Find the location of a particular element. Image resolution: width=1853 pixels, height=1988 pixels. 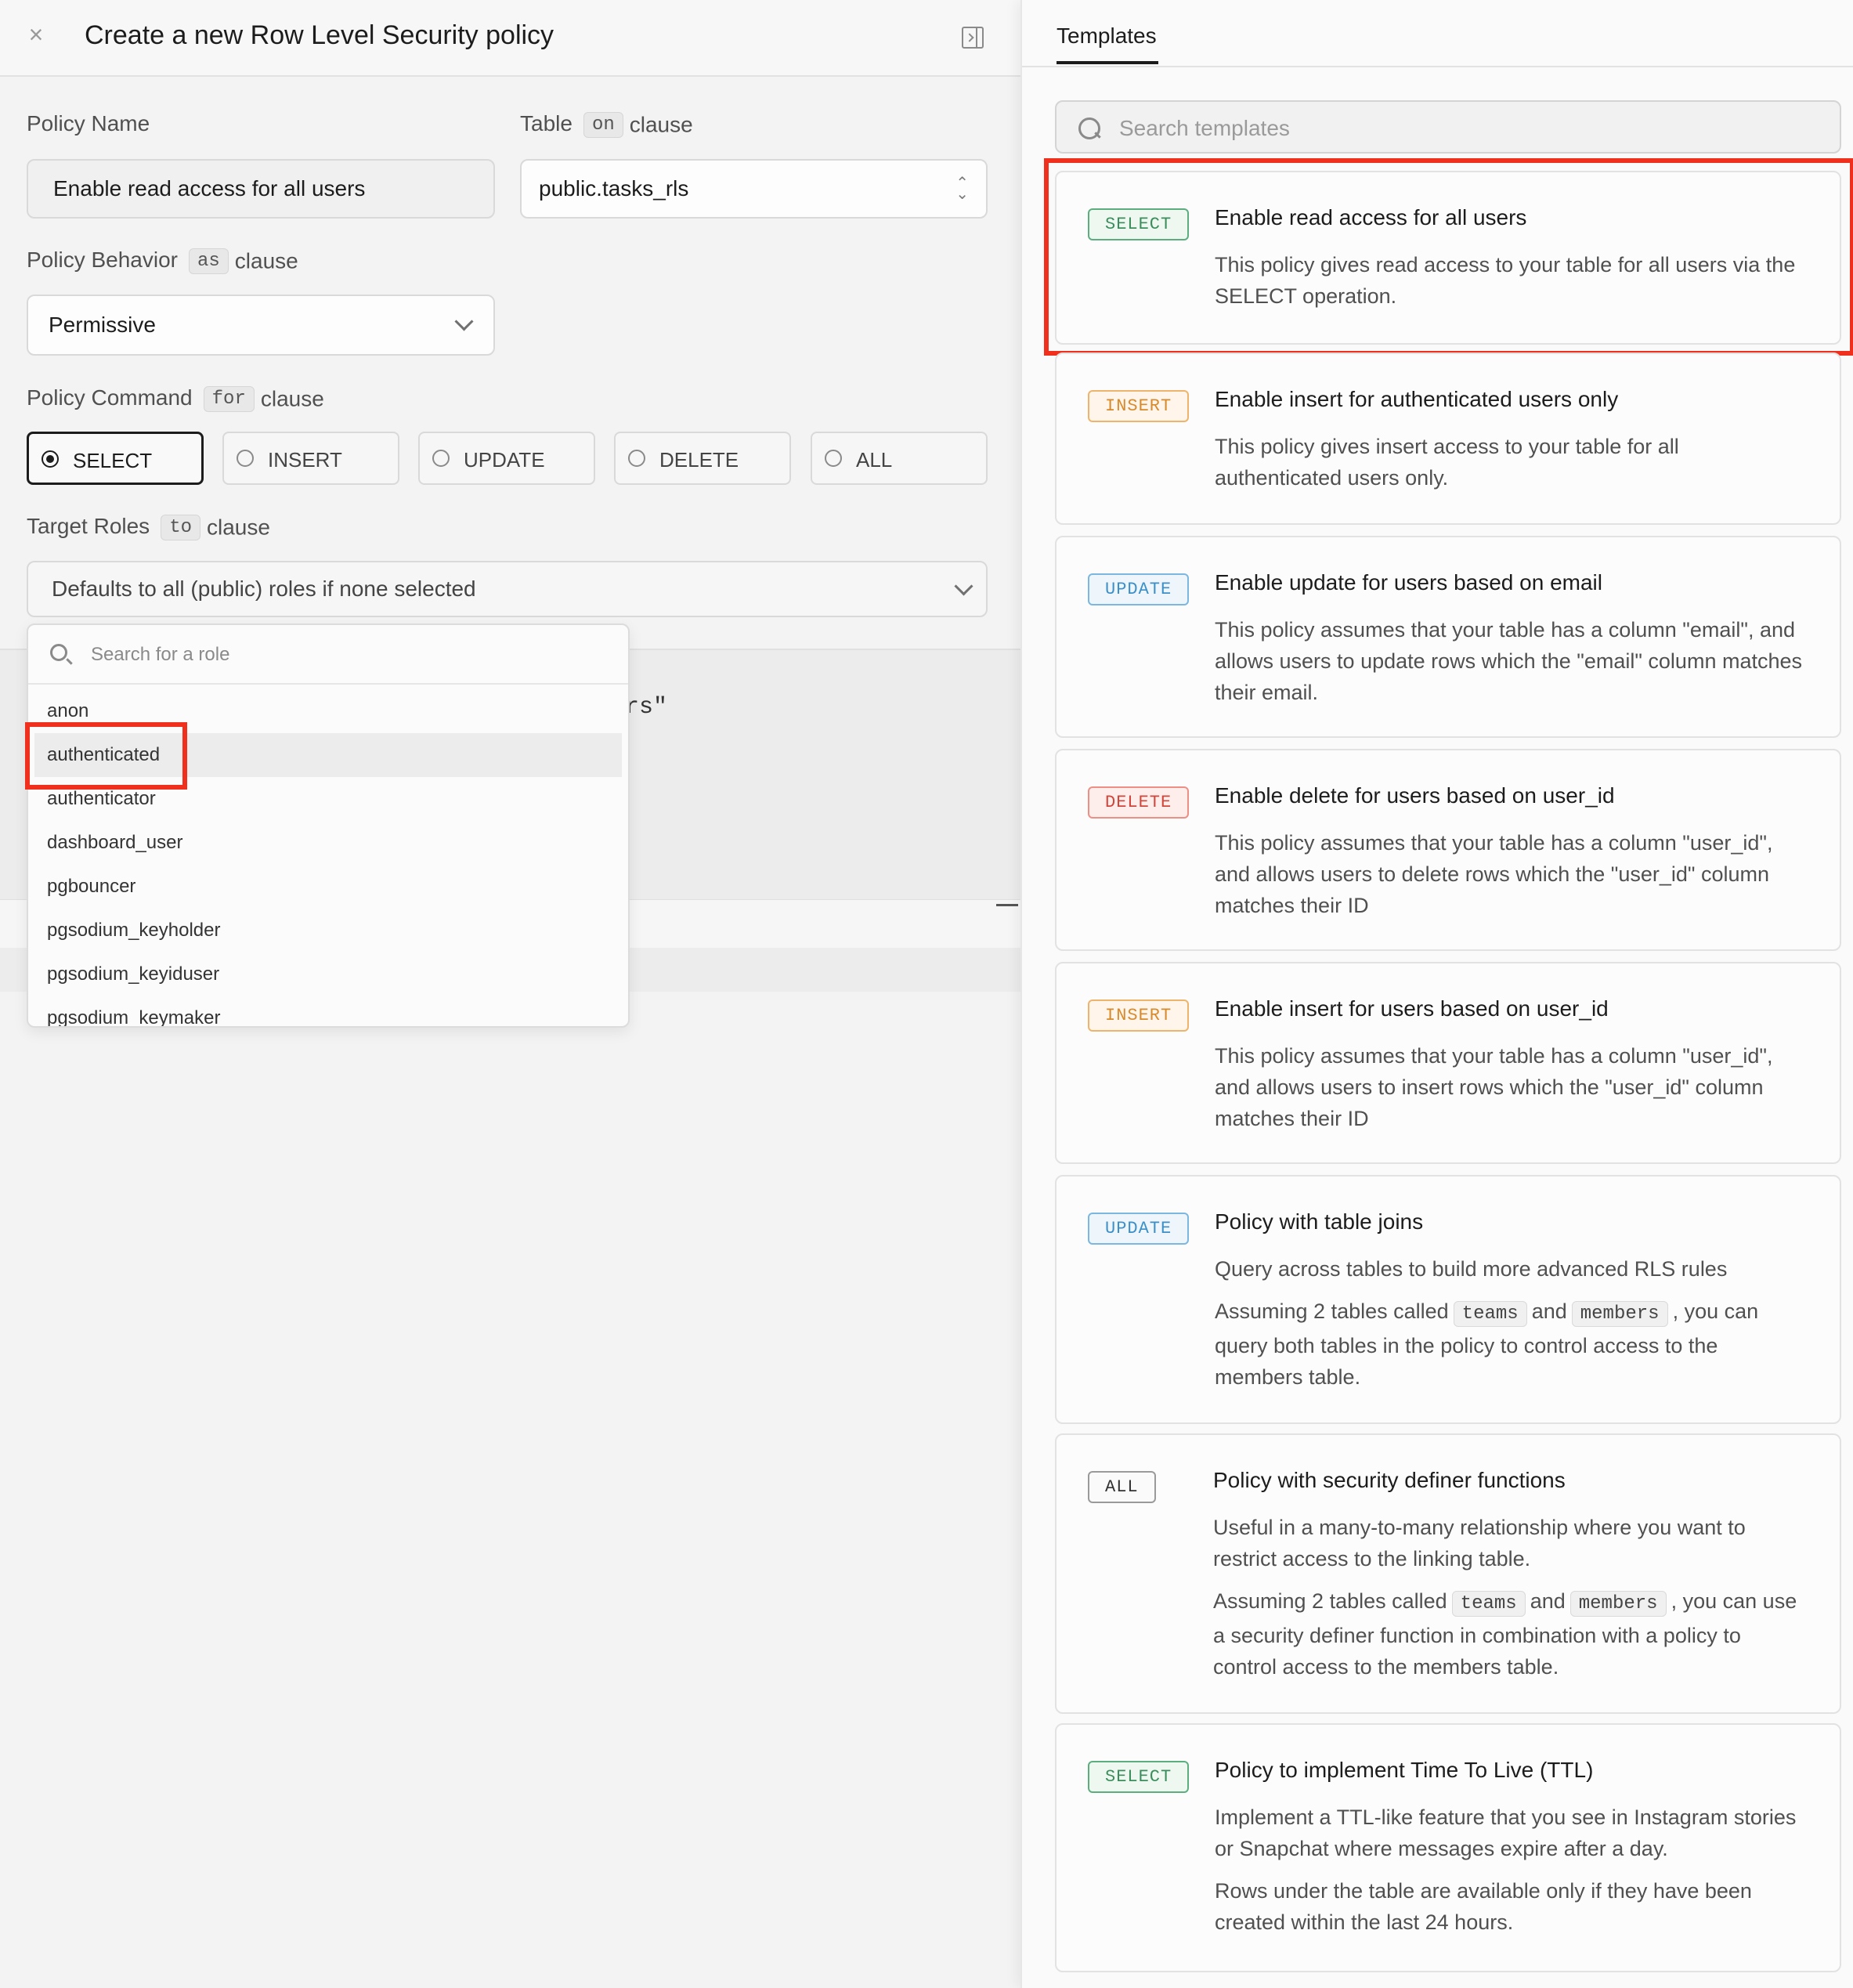

command-label: Policy Command is located at coordinates (110, 397).